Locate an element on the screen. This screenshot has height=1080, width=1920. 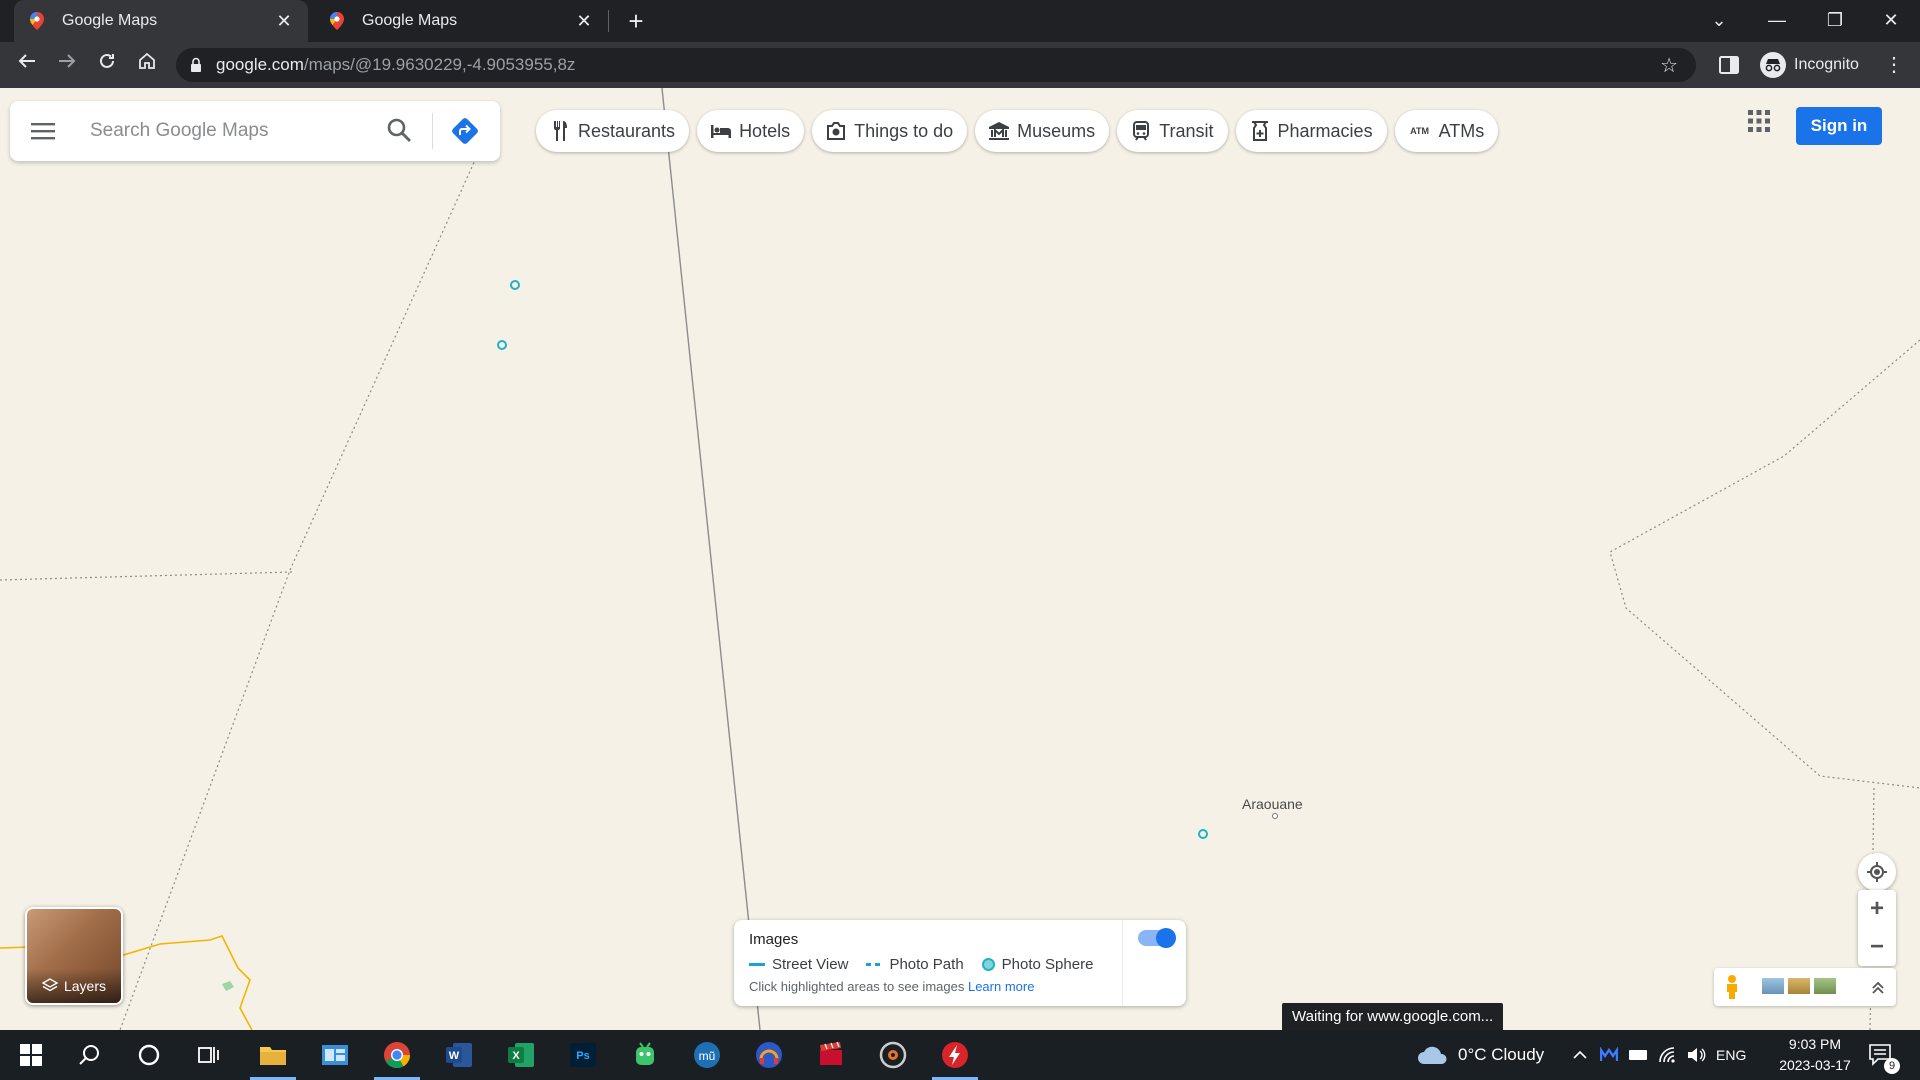
layers-button: Layers is located at coordinates (74, 956).